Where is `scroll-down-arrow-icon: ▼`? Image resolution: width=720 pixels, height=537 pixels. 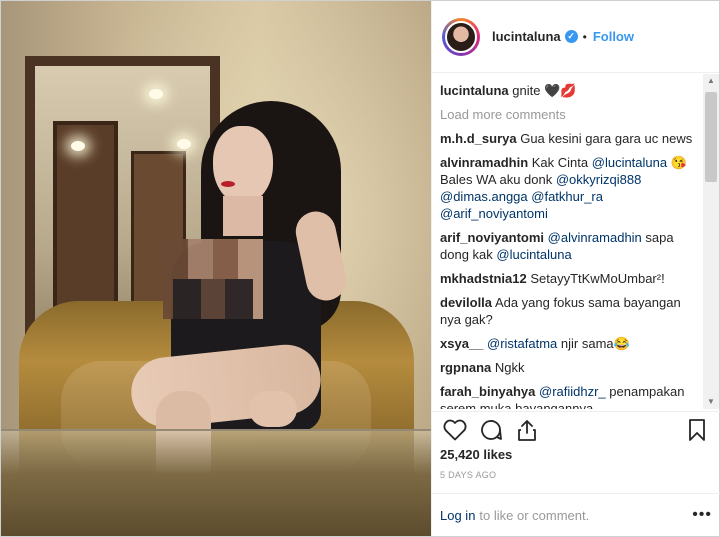 scroll-down-arrow-icon: ▼ is located at coordinates (711, 402).